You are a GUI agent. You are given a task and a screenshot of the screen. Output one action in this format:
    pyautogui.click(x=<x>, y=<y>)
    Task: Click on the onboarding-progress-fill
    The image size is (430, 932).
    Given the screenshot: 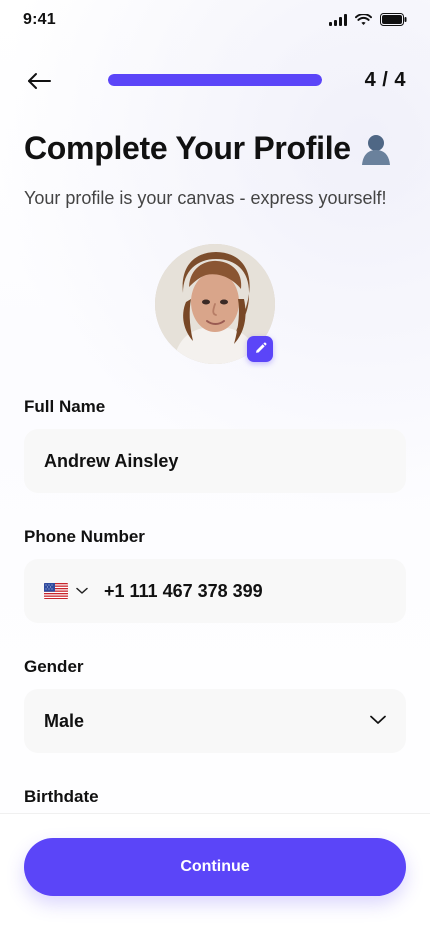 What is the action you would take?
    pyautogui.click(x=215, y=80)
    